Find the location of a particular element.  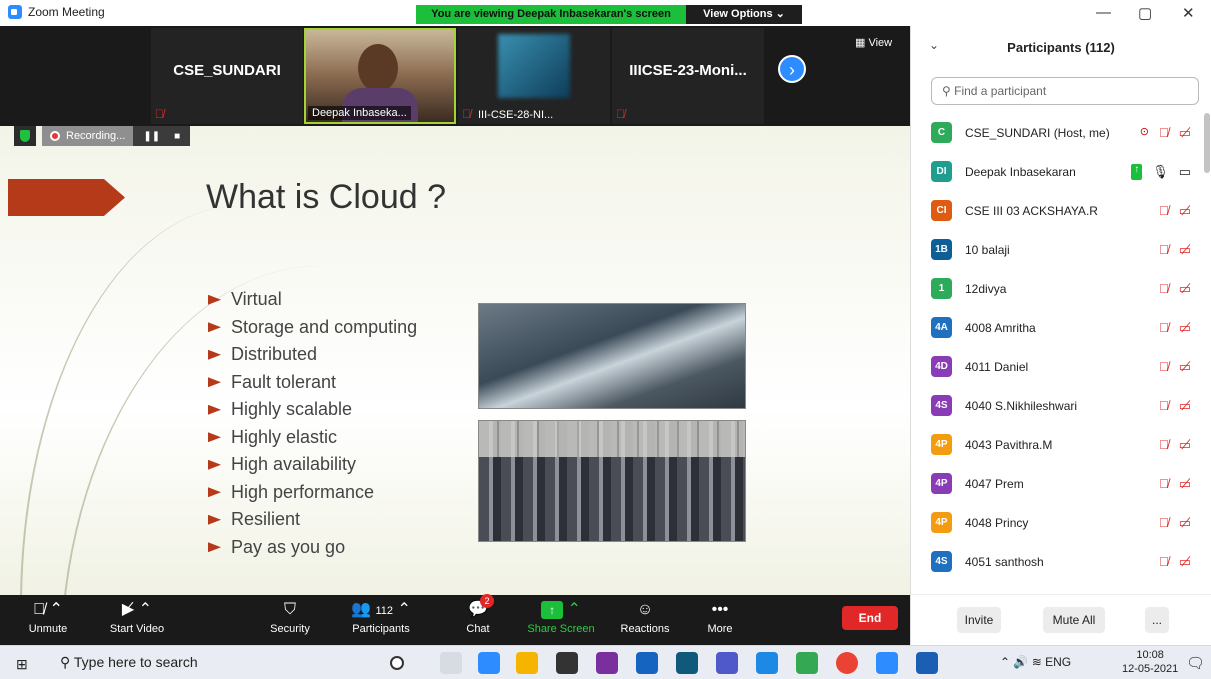

word-icon is located at coordinates (927, 663).